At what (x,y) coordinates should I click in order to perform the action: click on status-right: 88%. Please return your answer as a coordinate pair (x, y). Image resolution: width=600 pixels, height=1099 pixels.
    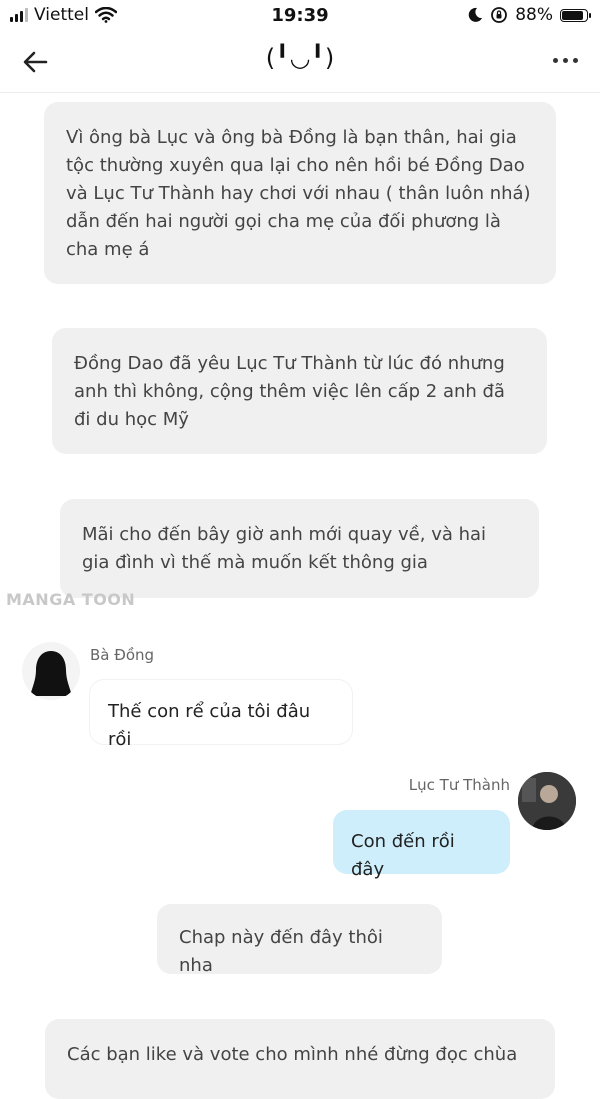
    Looking at the image, I should click on (529, 15).